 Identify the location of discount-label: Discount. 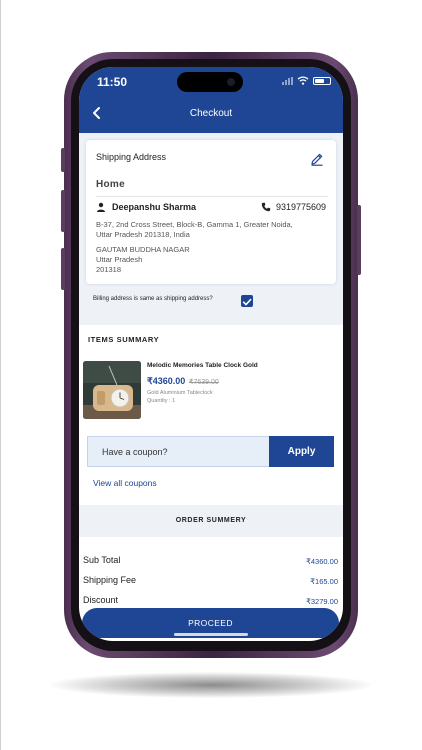
(101, 600).